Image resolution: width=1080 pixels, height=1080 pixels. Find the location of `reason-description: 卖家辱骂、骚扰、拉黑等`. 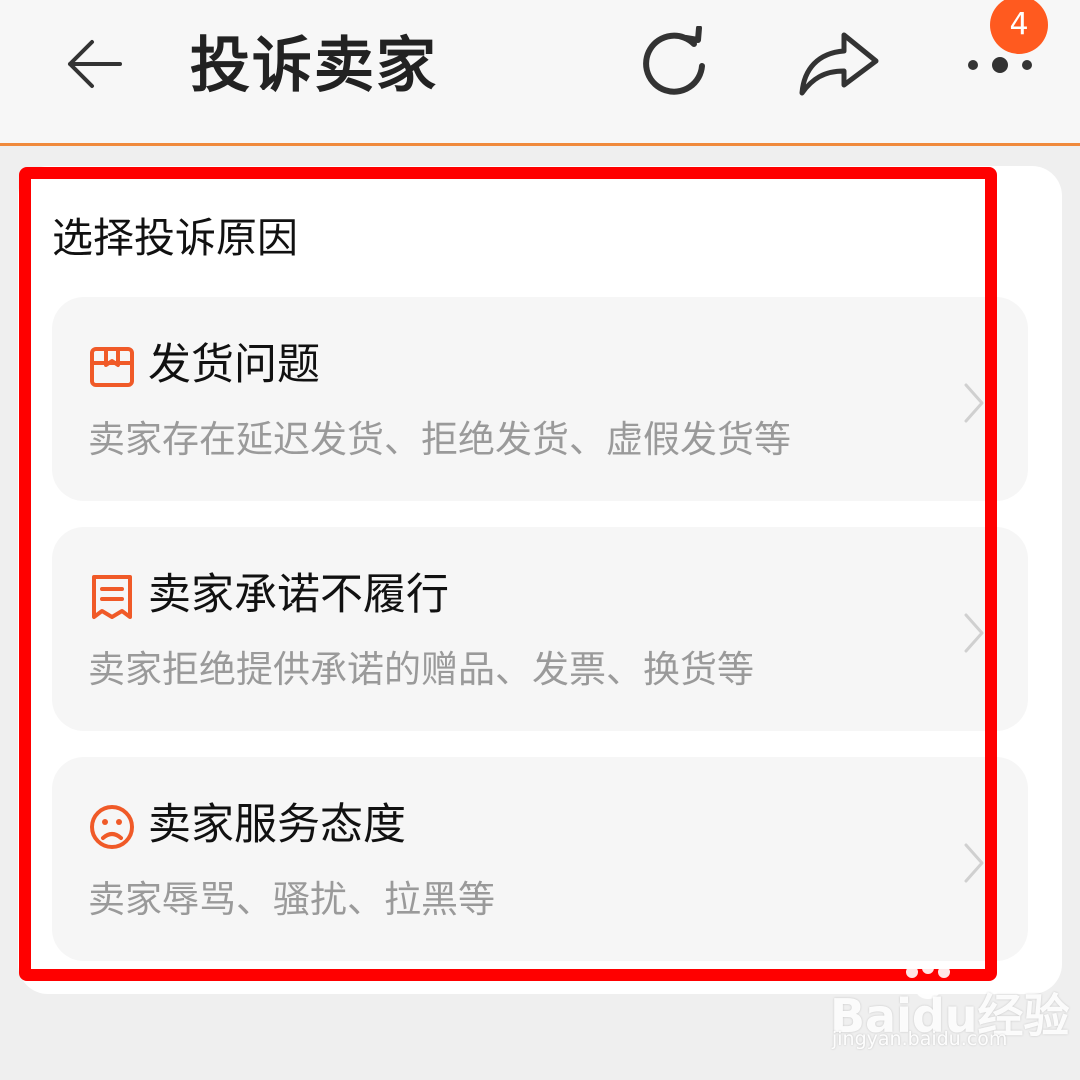

reason-description: 卖家辱骂、骚扰、拉黑等 is located at coordinates (291, 899).